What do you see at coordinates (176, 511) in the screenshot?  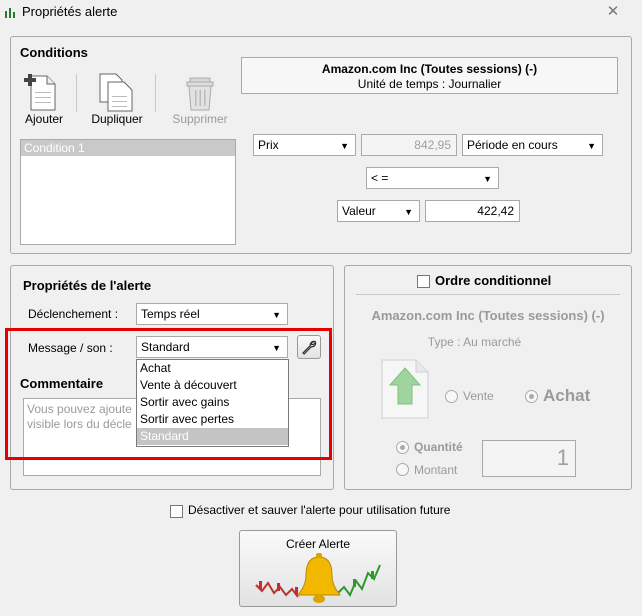 I see `disable-alert-checkbox` at bounding box center [176, 511].